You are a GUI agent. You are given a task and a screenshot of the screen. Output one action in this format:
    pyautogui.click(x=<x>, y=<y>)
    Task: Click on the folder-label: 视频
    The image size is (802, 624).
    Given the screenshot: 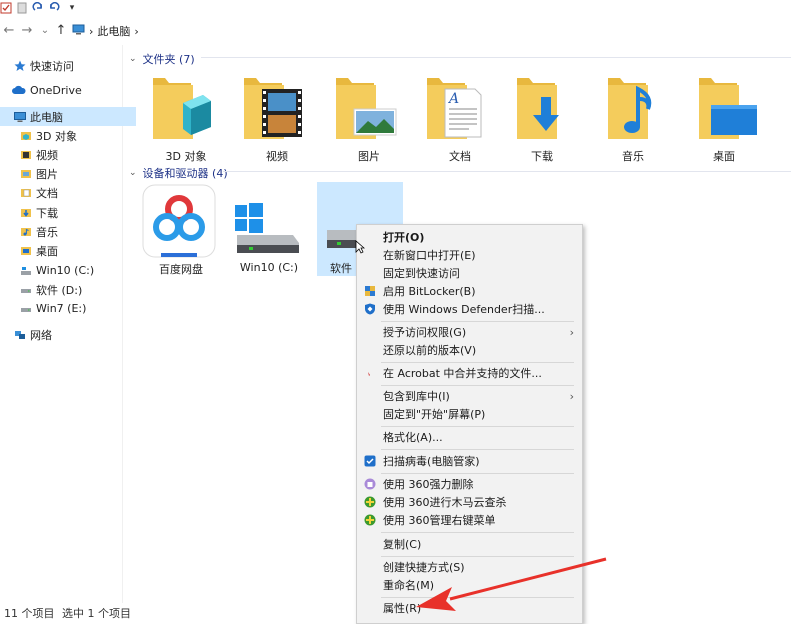 What is the action you would take?
    pyautogui.click(x=277, y=156)
    